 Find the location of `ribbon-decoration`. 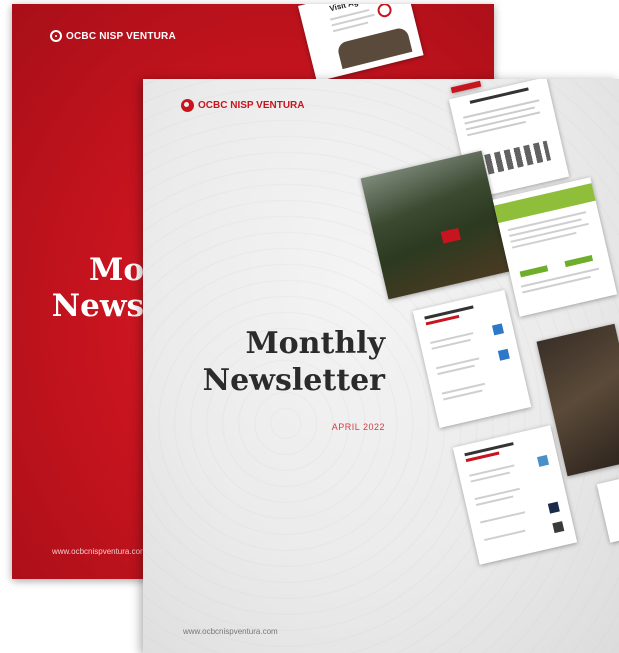

ribbon-decoration is located at coordinates (466, 87).